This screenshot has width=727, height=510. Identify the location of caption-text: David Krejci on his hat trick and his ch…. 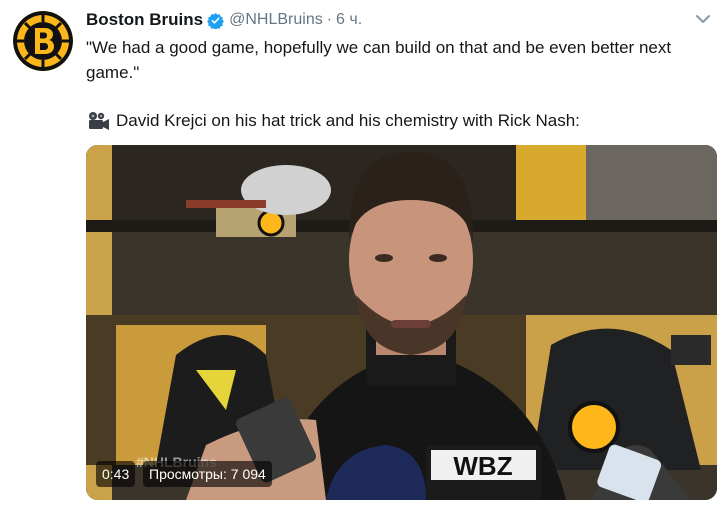
(348, 120).